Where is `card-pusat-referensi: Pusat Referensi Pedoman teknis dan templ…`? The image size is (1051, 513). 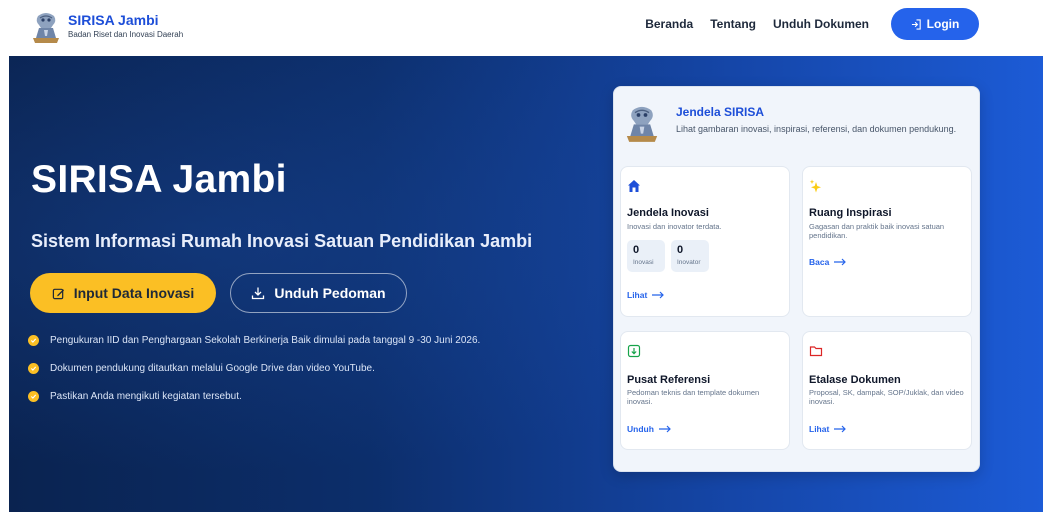
card-pusat-referensi: Pusat Referensi Pedoman teknis dan templ… is located at coordinates (705, 390).